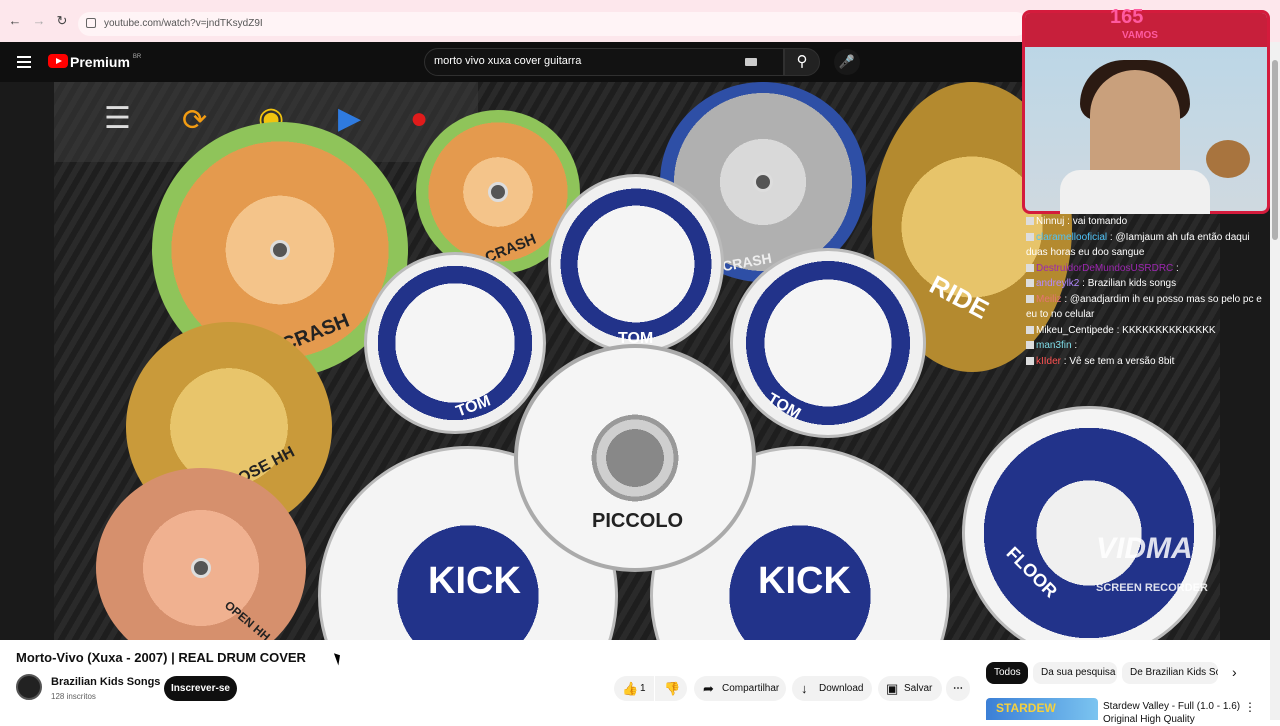 This screenshot has height=726, width=1280. I want to click on site-info-icon, so click(91, 23).